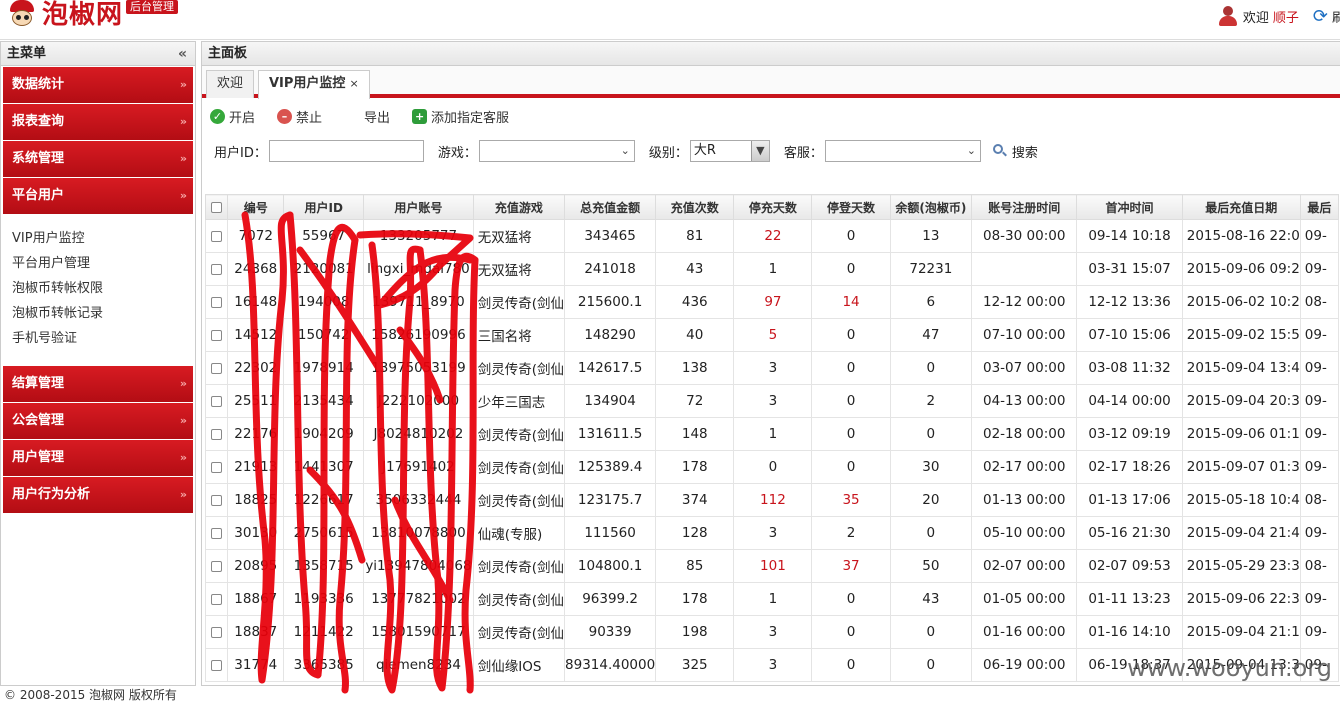  Describe the element at coordinates (98, 122) in the screenshot. I see `sidebar-group-top-1: 报表查询 »` at that location.